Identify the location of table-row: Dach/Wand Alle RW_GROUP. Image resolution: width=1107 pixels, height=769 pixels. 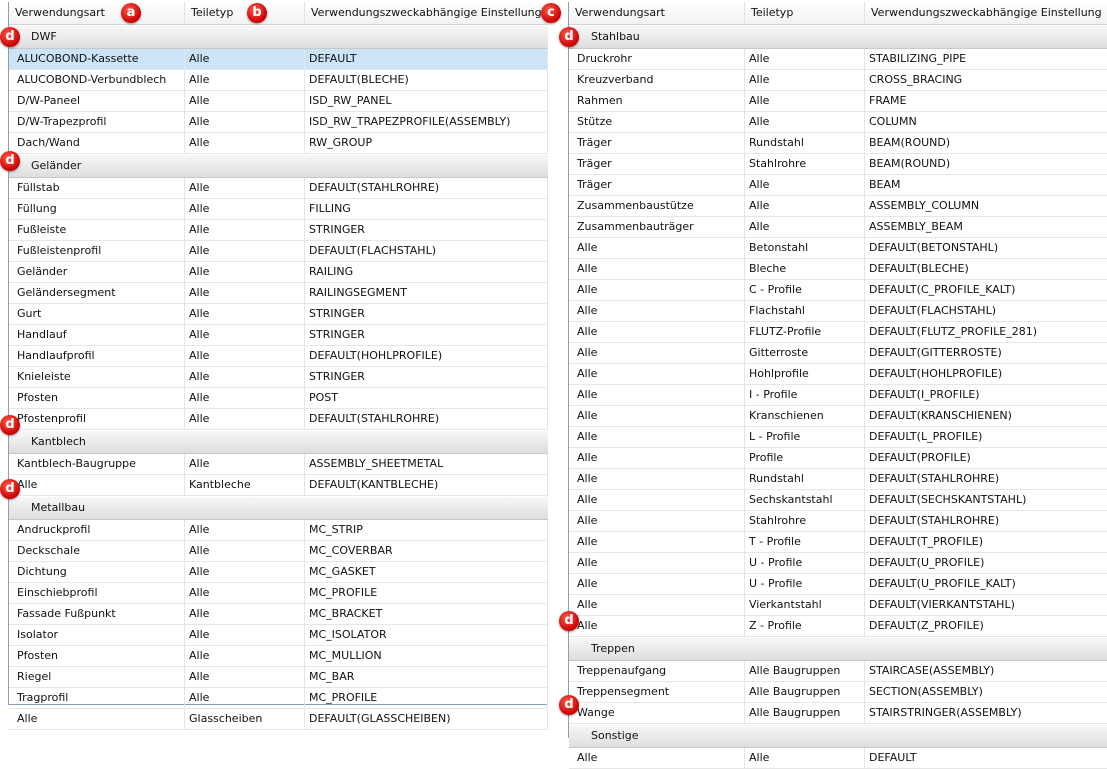
(278, 143).